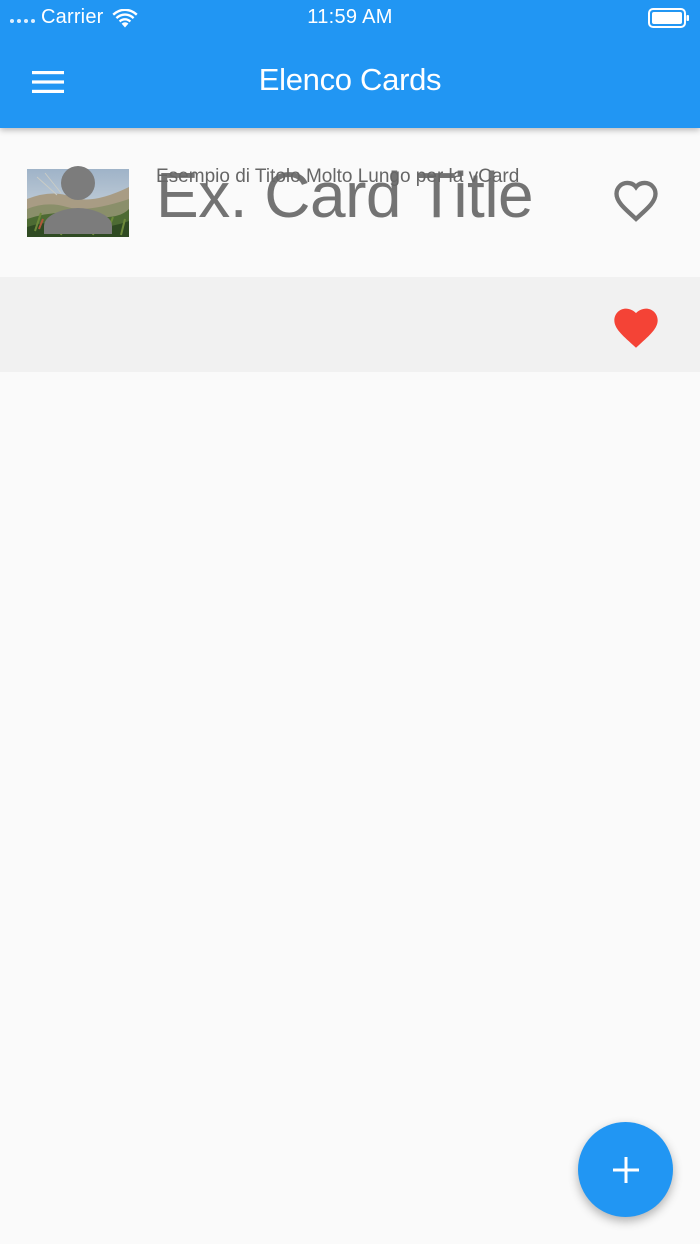 The image size is (700, 1244). I want to click on heart-filled-icon, so click(636, 328).